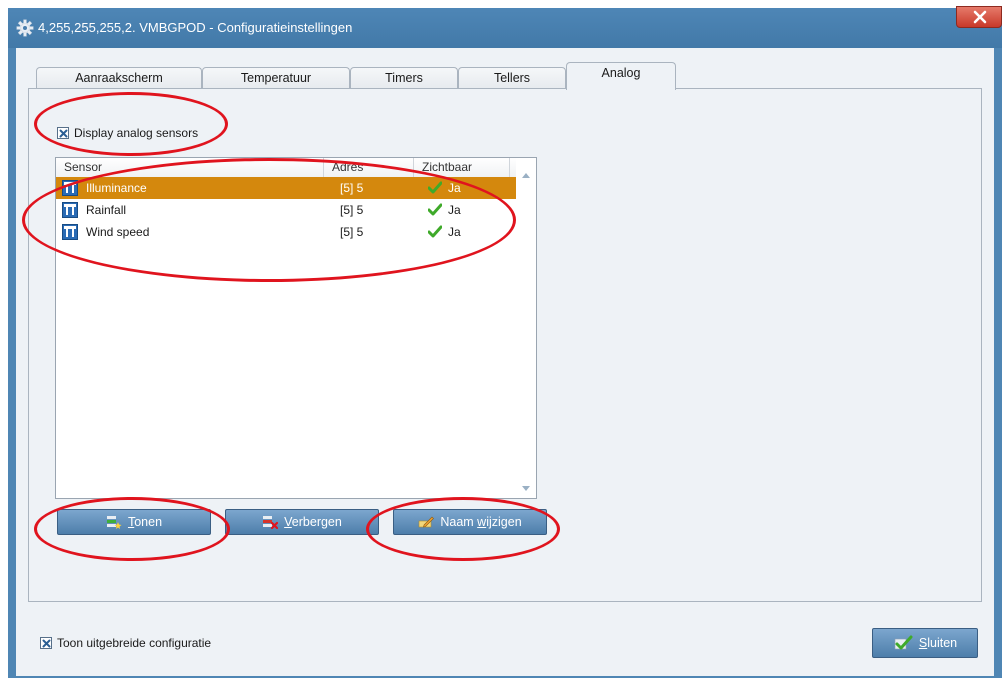  What do you see at coordinates (288, 522) in the screenshot?
I see `hide-button-mnemonic: V` at bounding box center [288, 522].